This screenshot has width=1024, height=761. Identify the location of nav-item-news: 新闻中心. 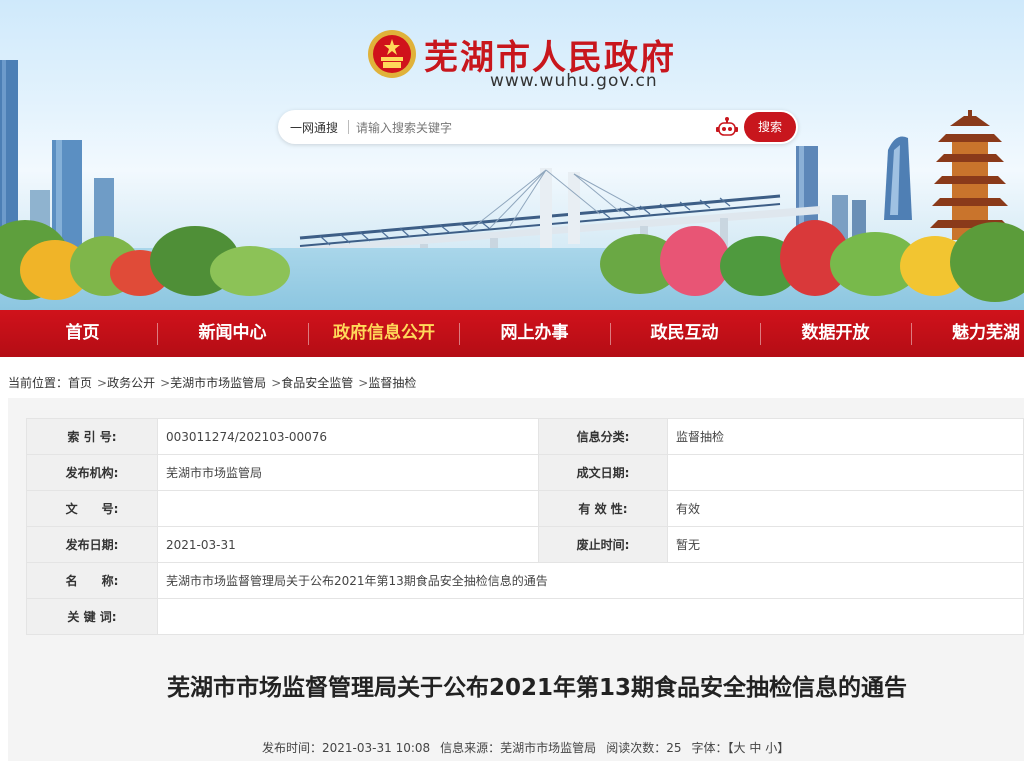
(232, 333).